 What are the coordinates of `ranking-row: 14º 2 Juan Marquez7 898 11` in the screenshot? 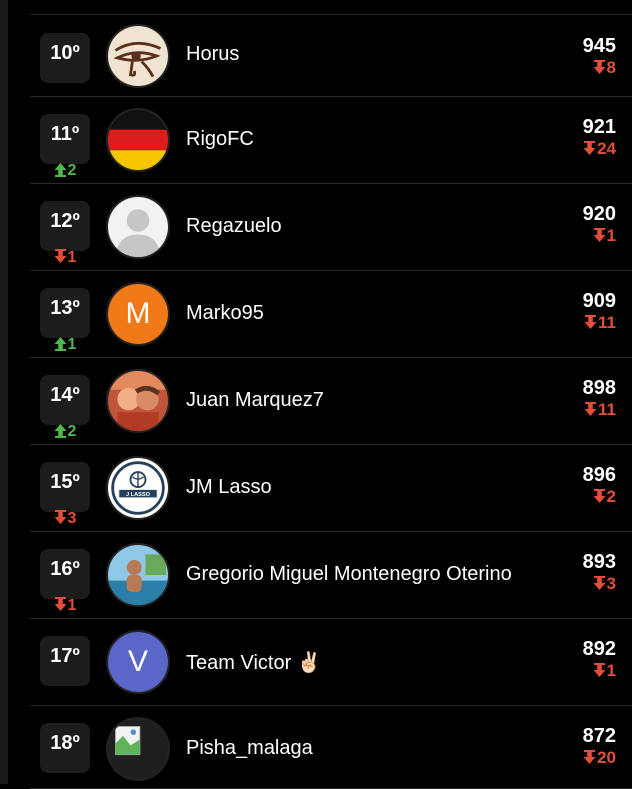 It's located at (331, 401).